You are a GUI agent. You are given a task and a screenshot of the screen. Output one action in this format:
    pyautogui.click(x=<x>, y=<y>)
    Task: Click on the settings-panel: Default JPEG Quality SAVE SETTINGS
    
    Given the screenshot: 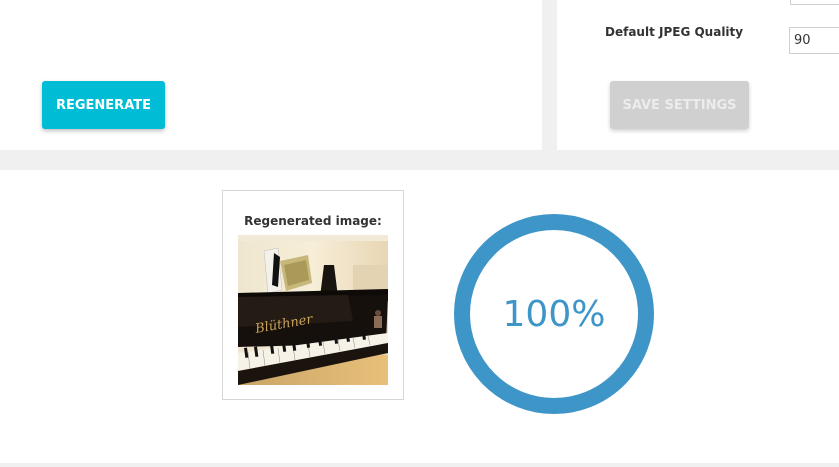 What is the action you would take?
    pyautogui.click(x=698, y=75)
    